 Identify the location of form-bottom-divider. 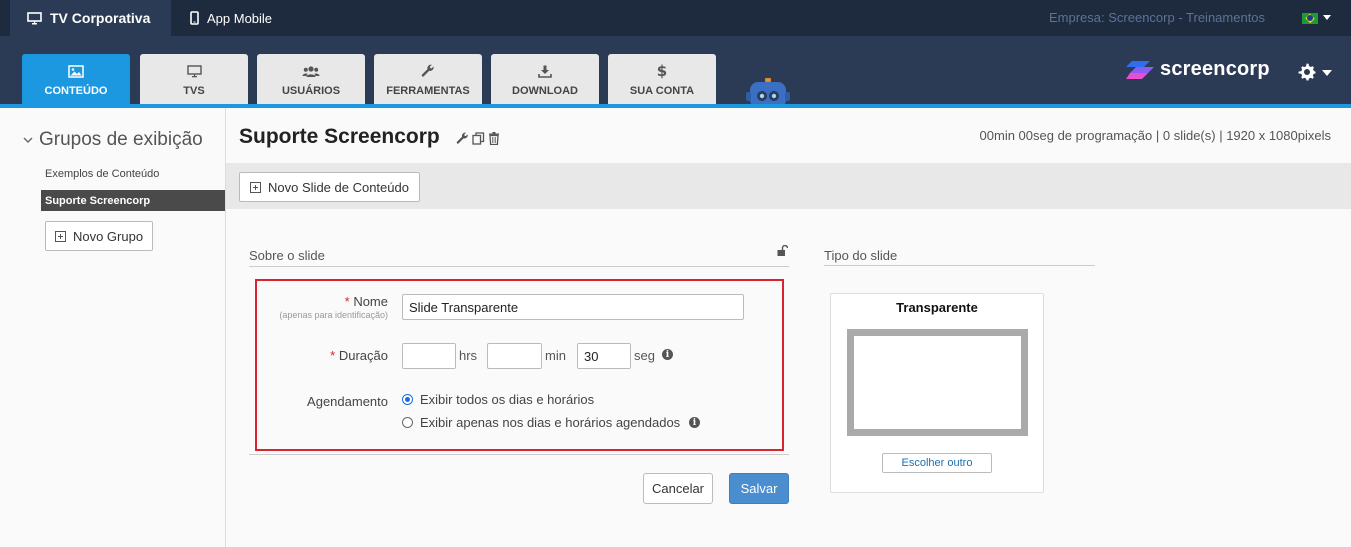
(519, 454).